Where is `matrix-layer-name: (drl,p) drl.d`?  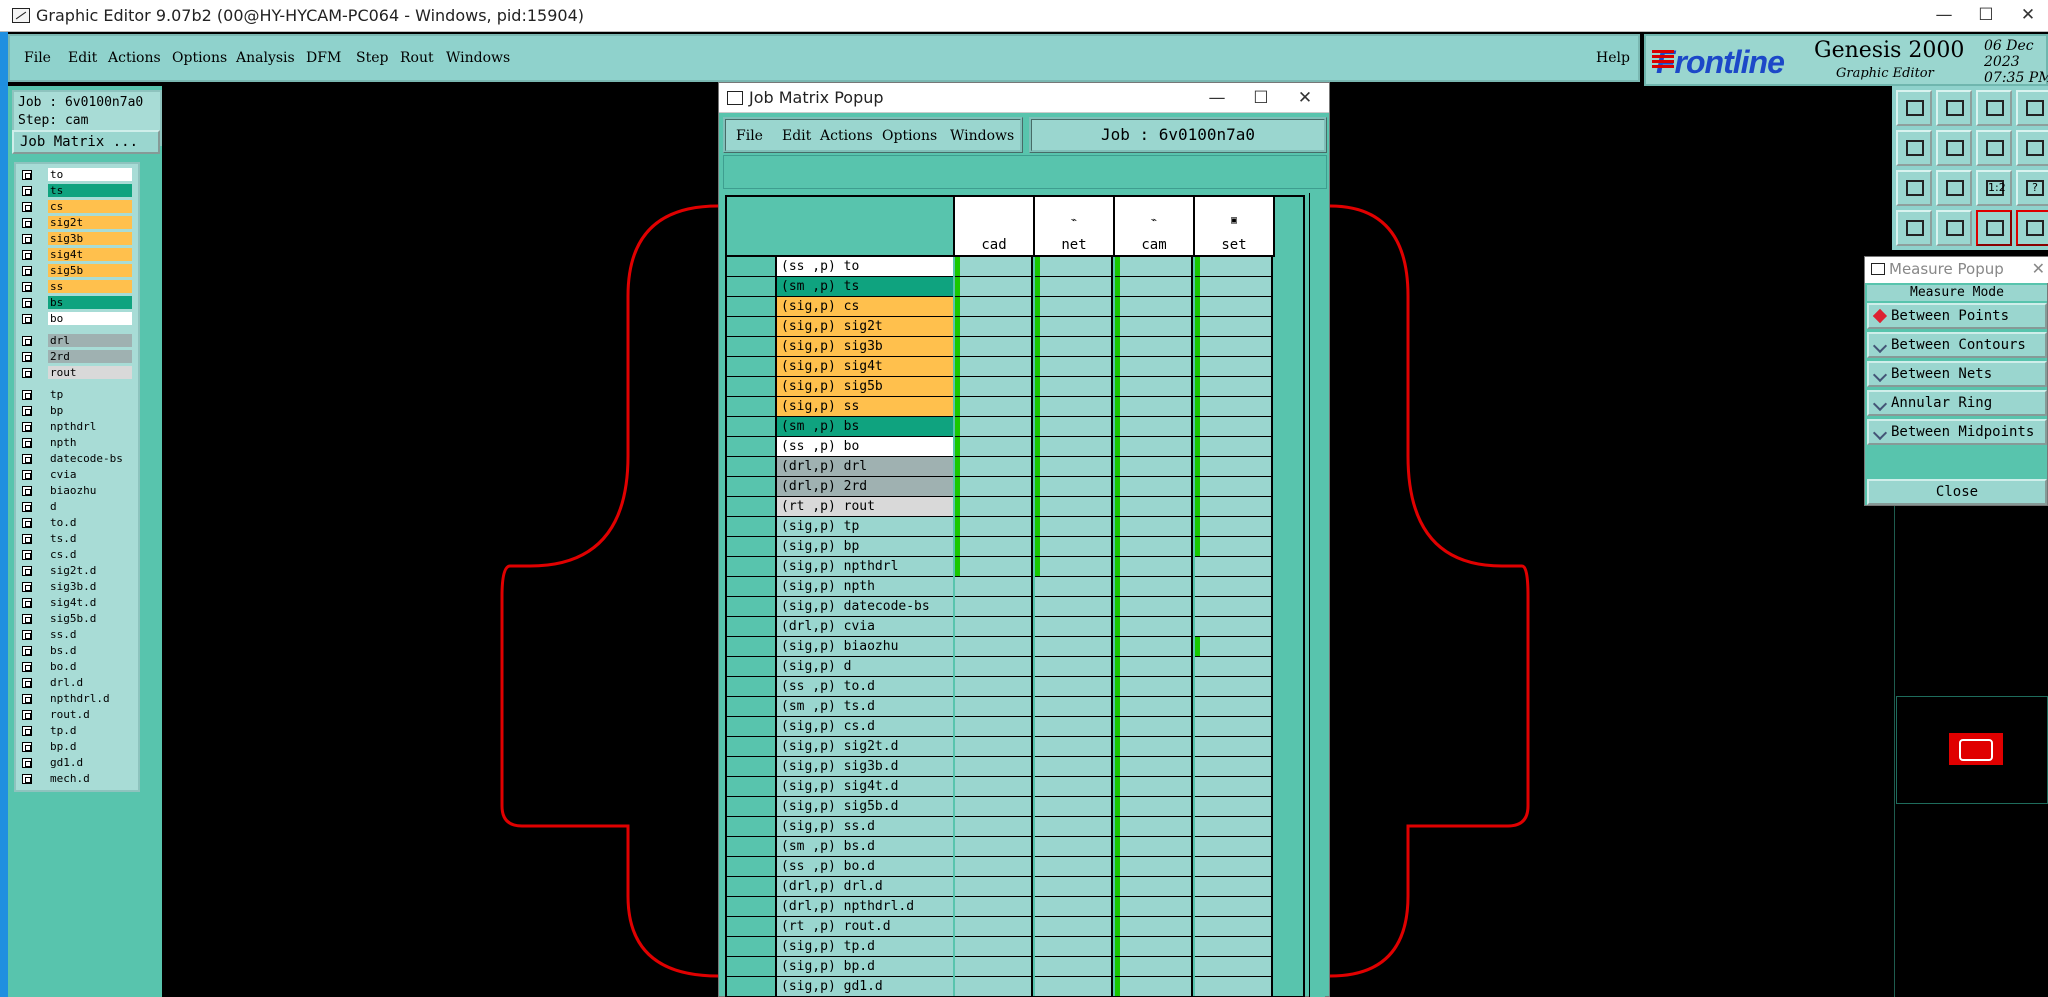
matrix-layer-name: (drl,p) drl.d is located at coordinates (865, 887).